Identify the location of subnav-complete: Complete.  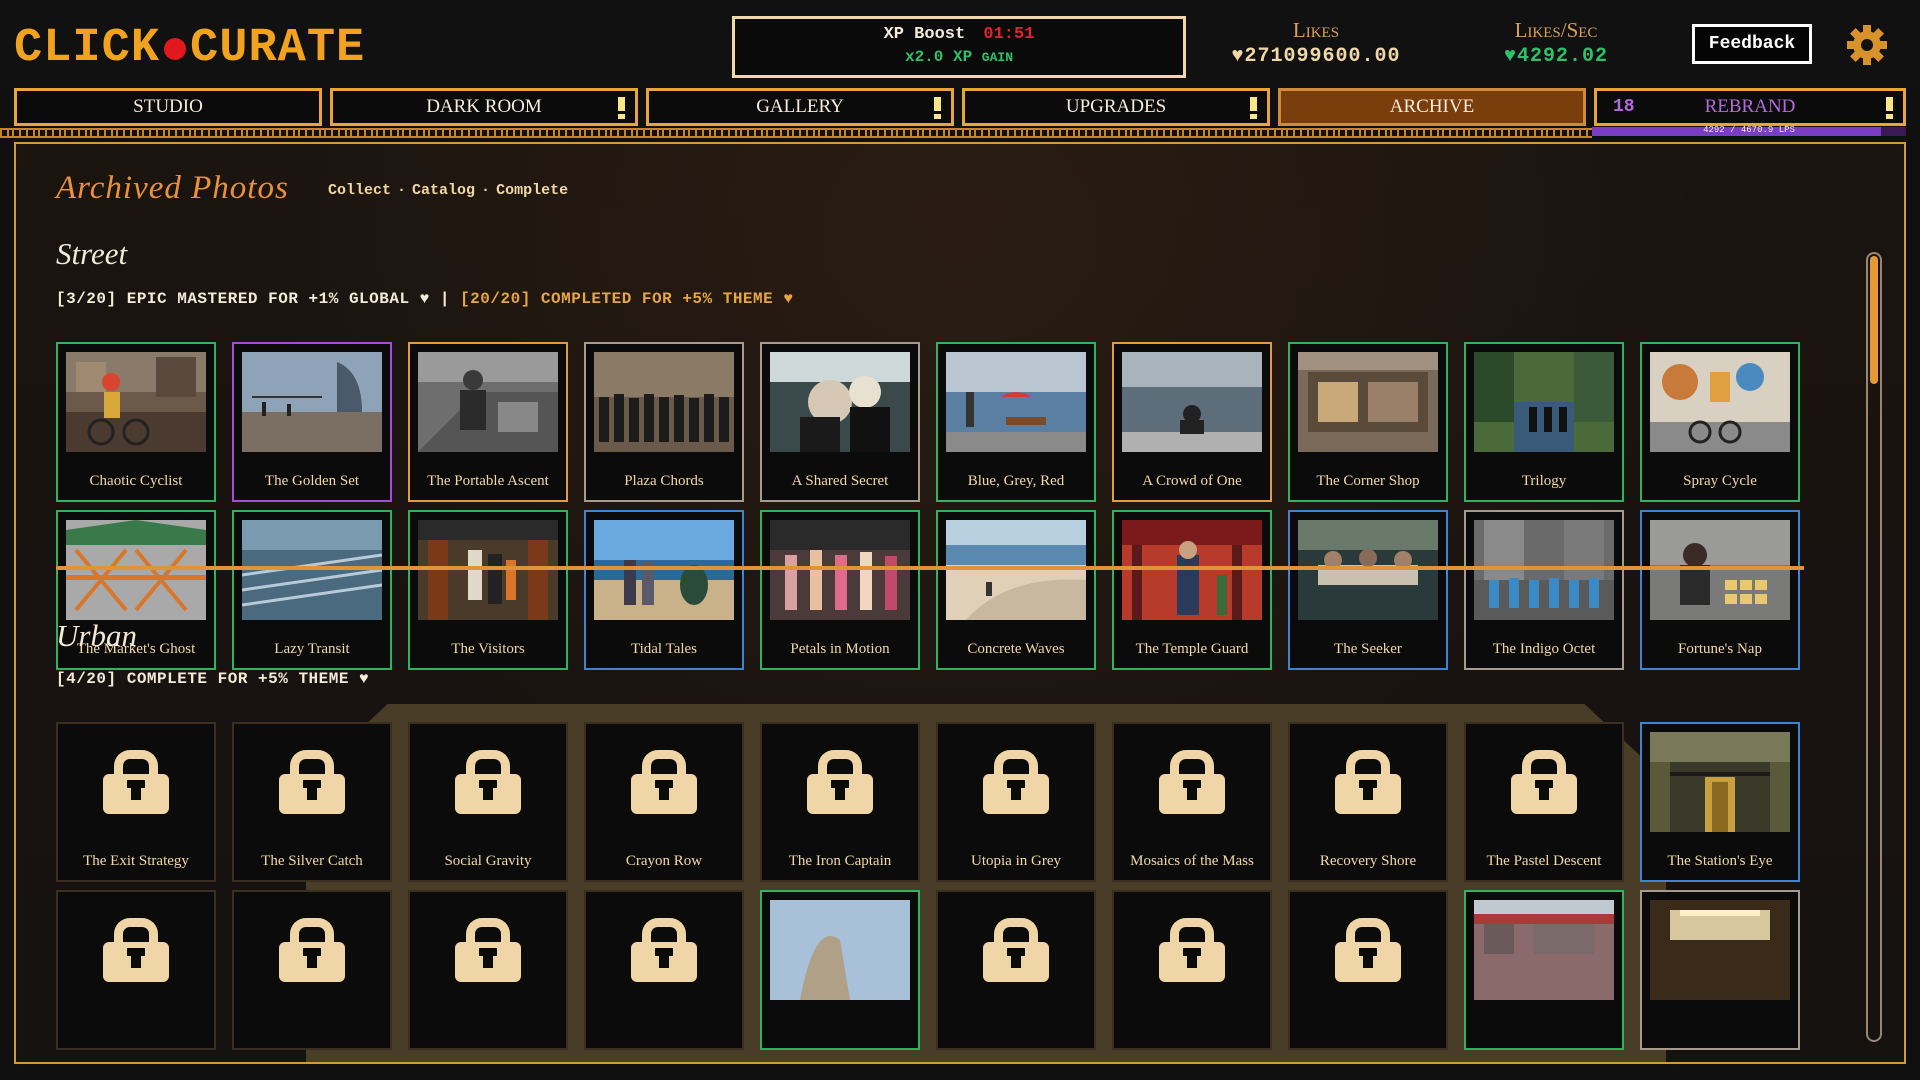
(532, 190).